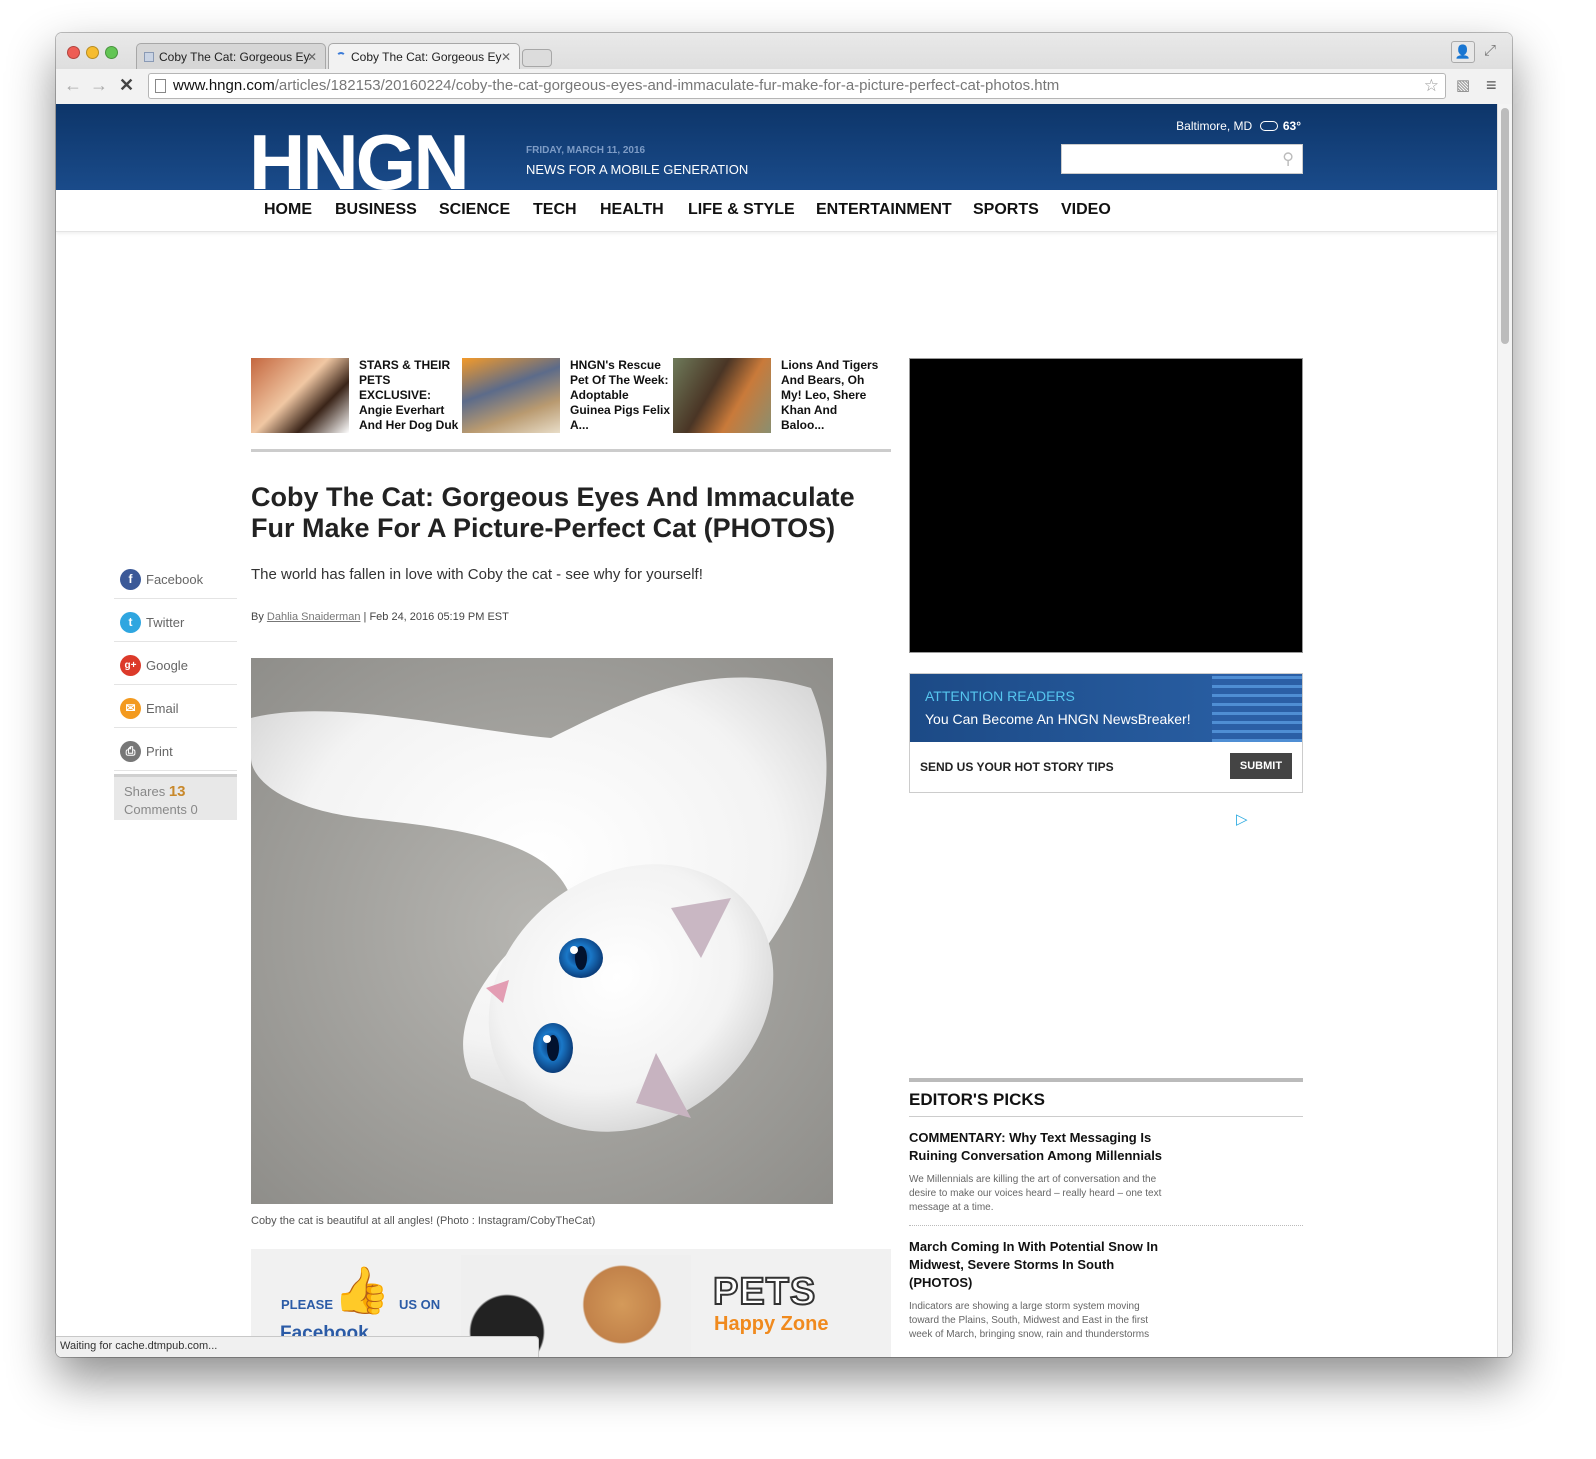 This screenshot has width=1596, height=1459. I want to click on nav-life-style: LIFE & STYLE, so click(741, 210).